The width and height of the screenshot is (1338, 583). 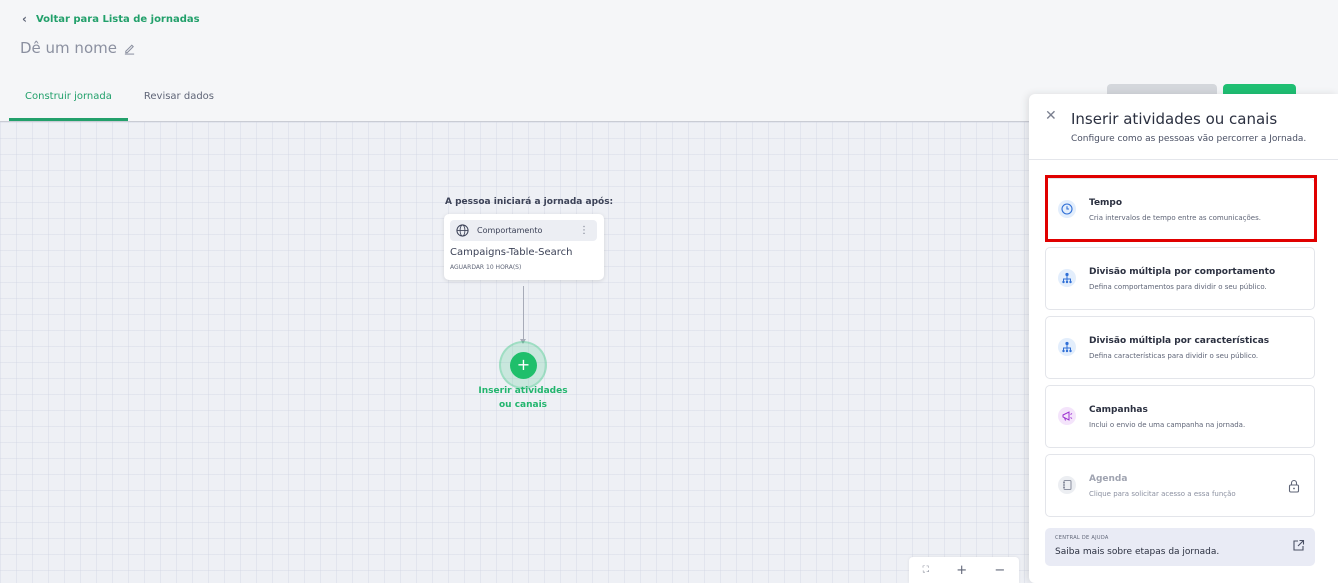 What do you see at coordinates (1082, 538) in the screenshot?
I see `help-kicker: CENTRAL DE AJUDA` at bounding box center [1082, 538].